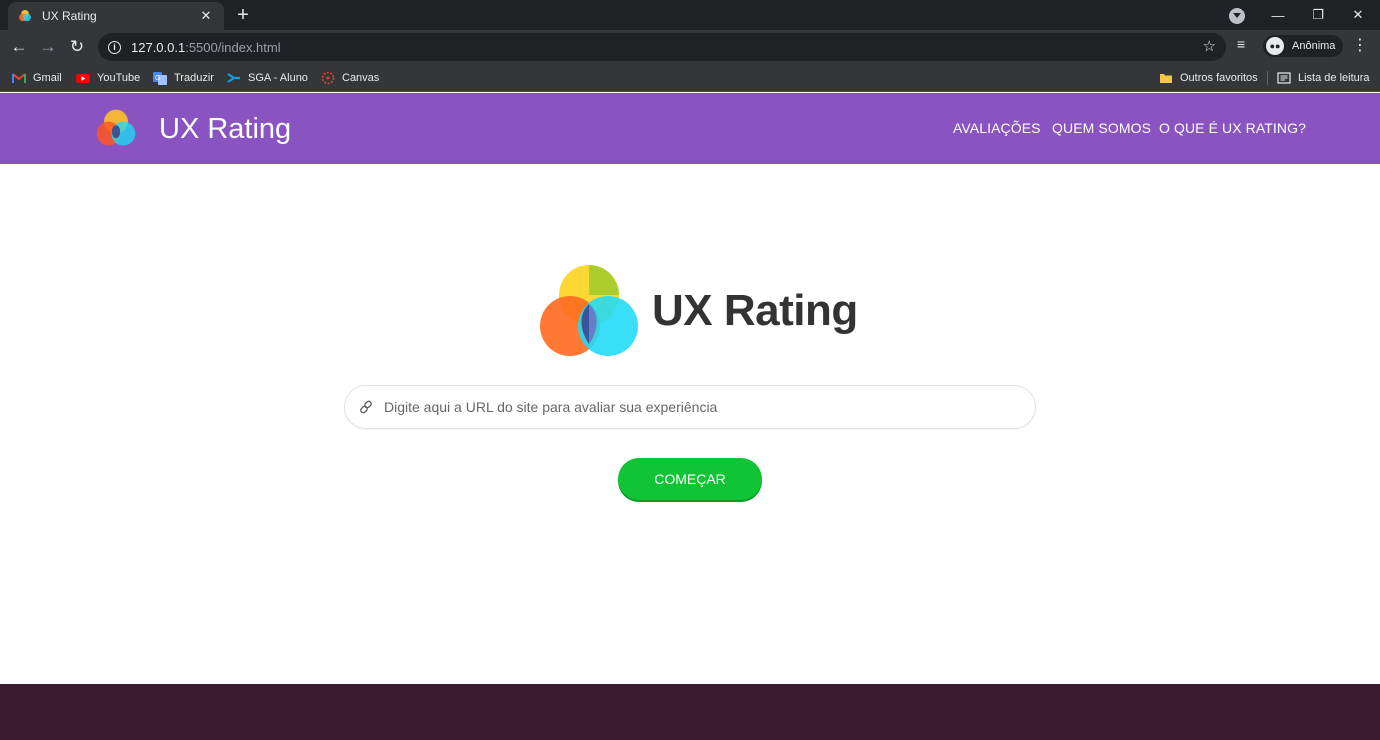 The width and height of the screenshot is (1380, 740). Describe the element at coordinates (1278, 15) in the screenshot. I see `minimize-button: —` at that location.